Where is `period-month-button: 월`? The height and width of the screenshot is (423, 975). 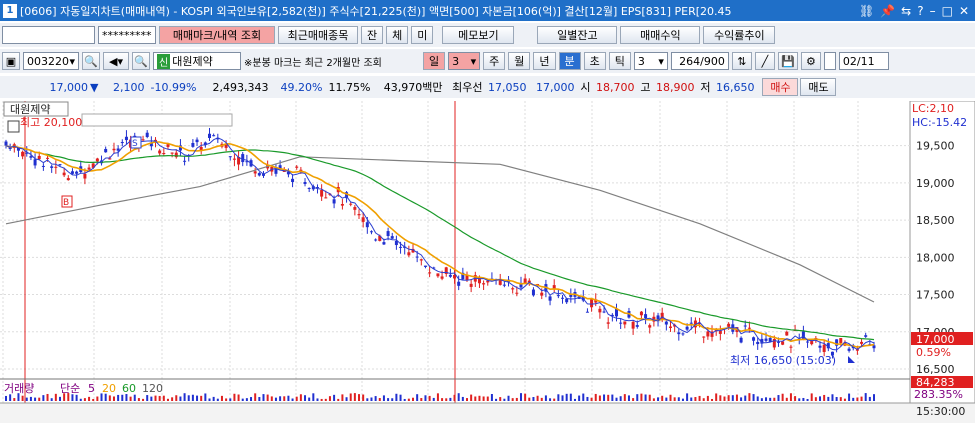 period-month-button: 월 is located at coordinates (519, 61).